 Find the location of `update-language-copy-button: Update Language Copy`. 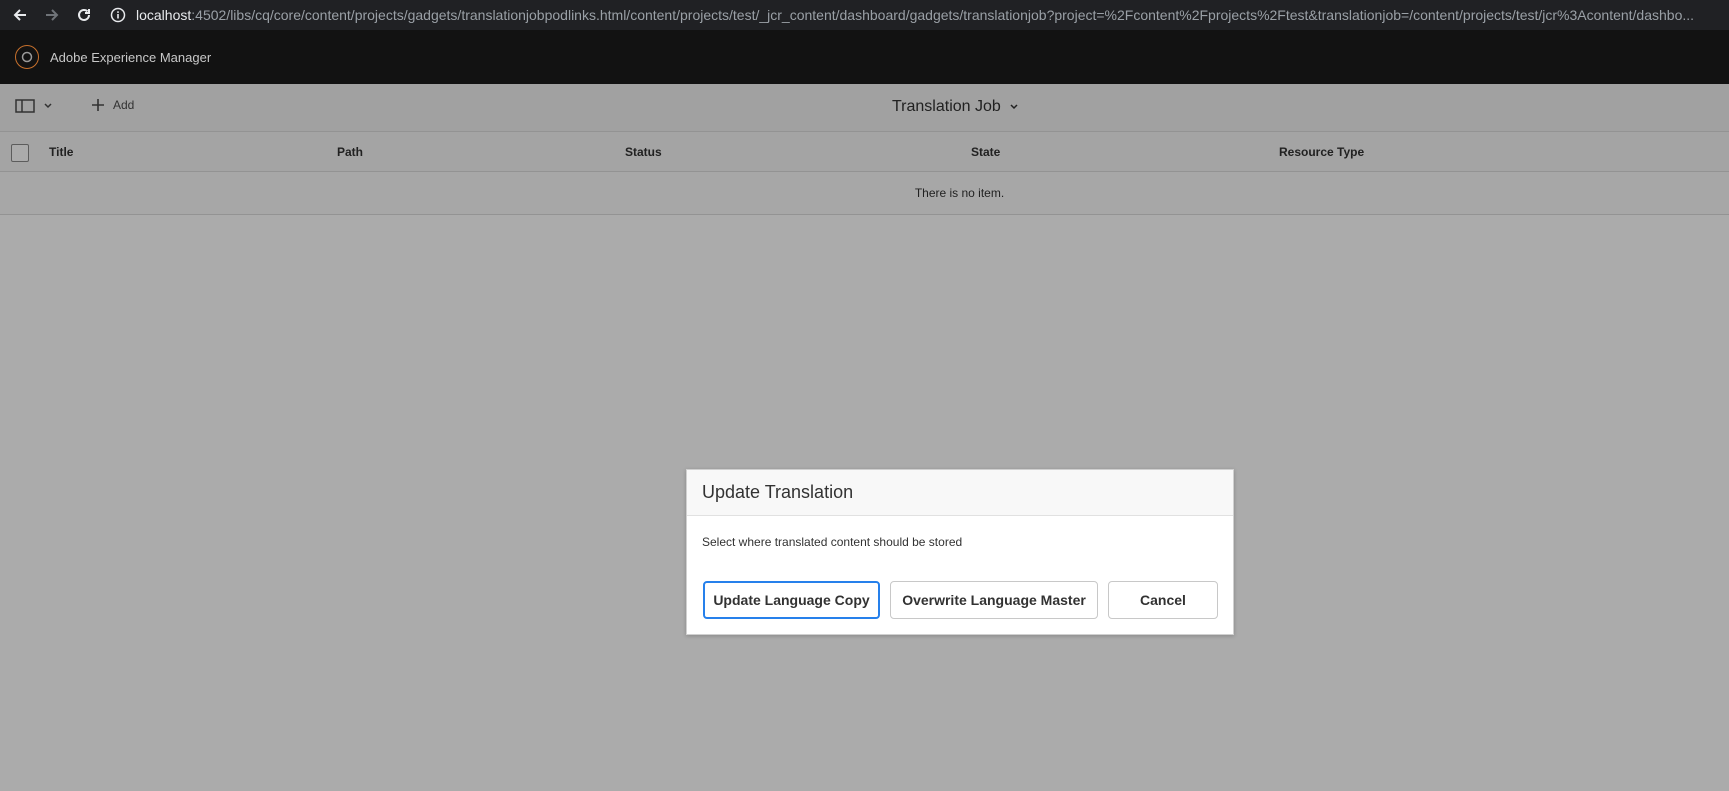

update-language-copy-button: Update Language Copy is located at coordinates (791, 600).